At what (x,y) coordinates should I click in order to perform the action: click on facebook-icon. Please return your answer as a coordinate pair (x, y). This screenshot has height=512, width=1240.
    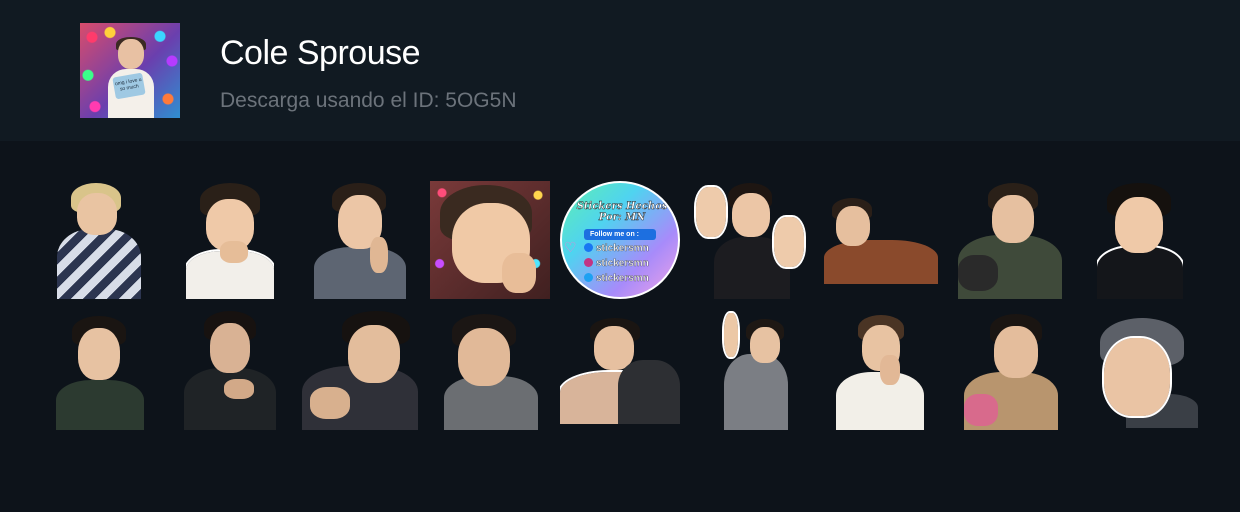
    Looking at the image, I should click on (588, 247).